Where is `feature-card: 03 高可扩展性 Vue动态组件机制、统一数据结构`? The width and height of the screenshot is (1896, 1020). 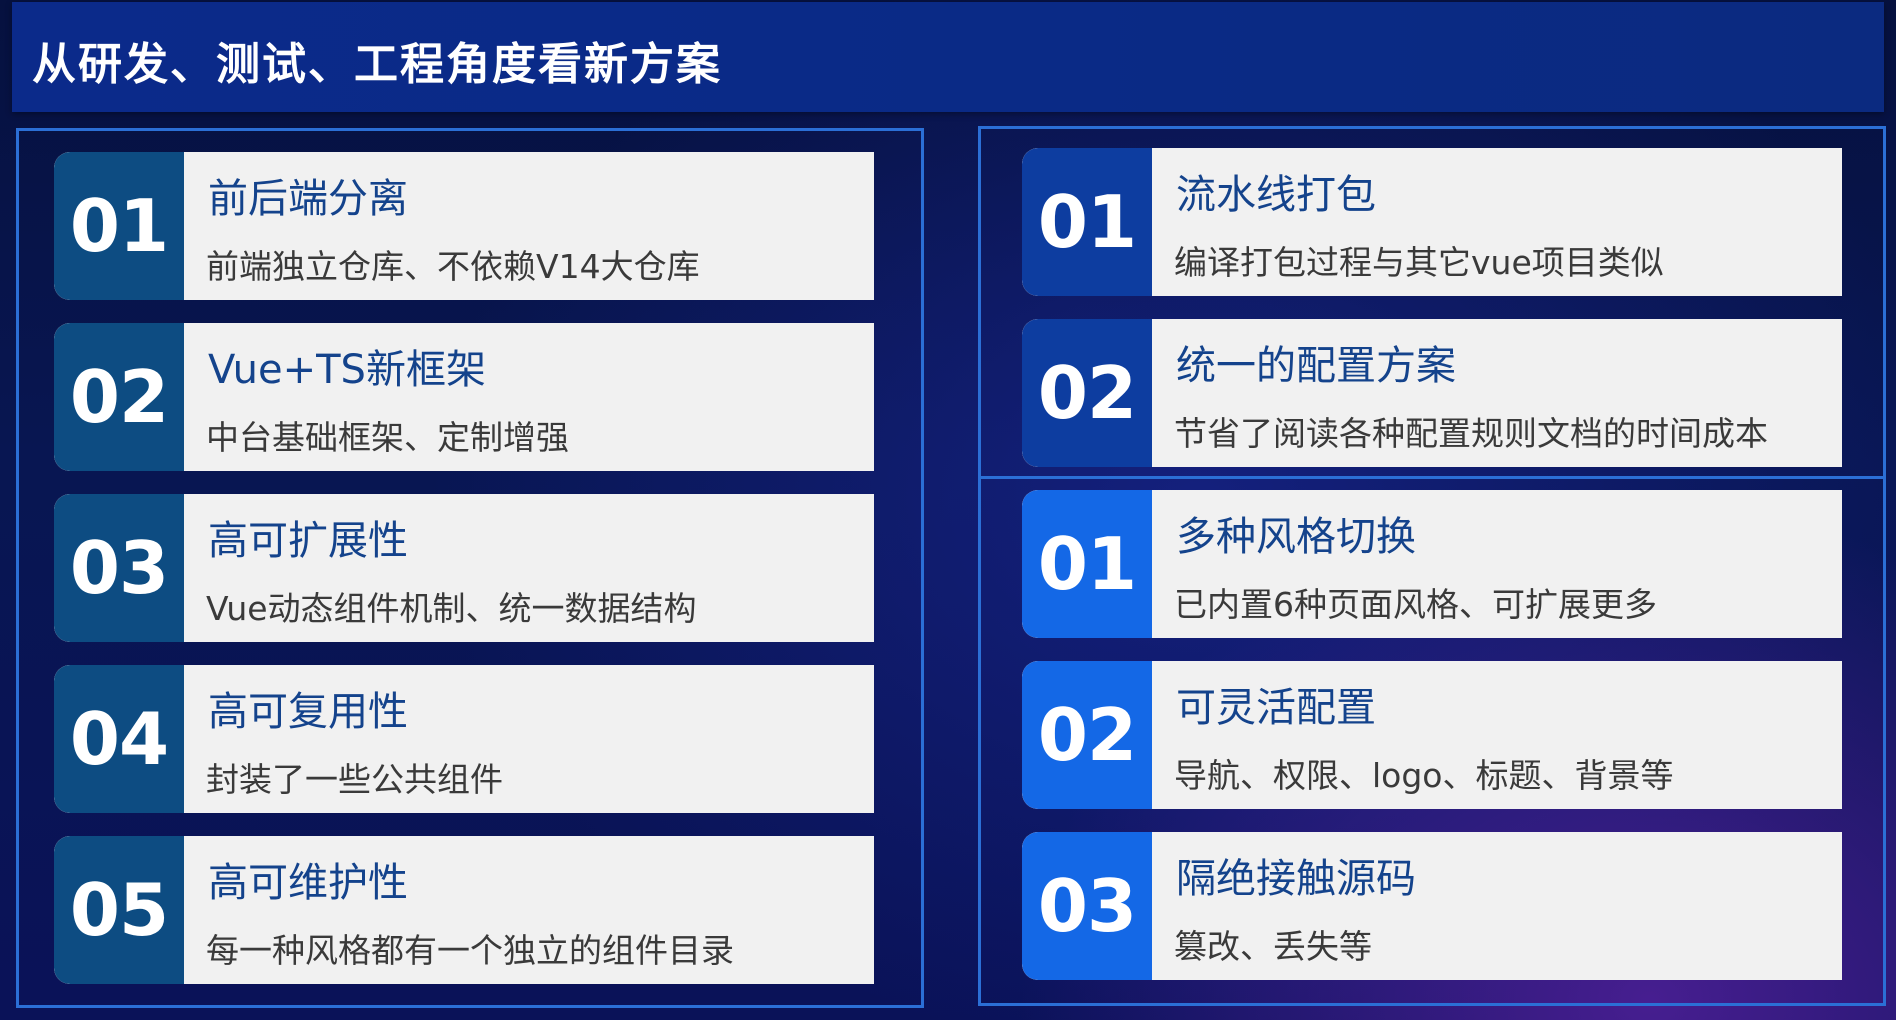
feature-card: 03 高可扩展性 Vue动态组件机制、统一数据结构 is located at coordinates (464, 568).